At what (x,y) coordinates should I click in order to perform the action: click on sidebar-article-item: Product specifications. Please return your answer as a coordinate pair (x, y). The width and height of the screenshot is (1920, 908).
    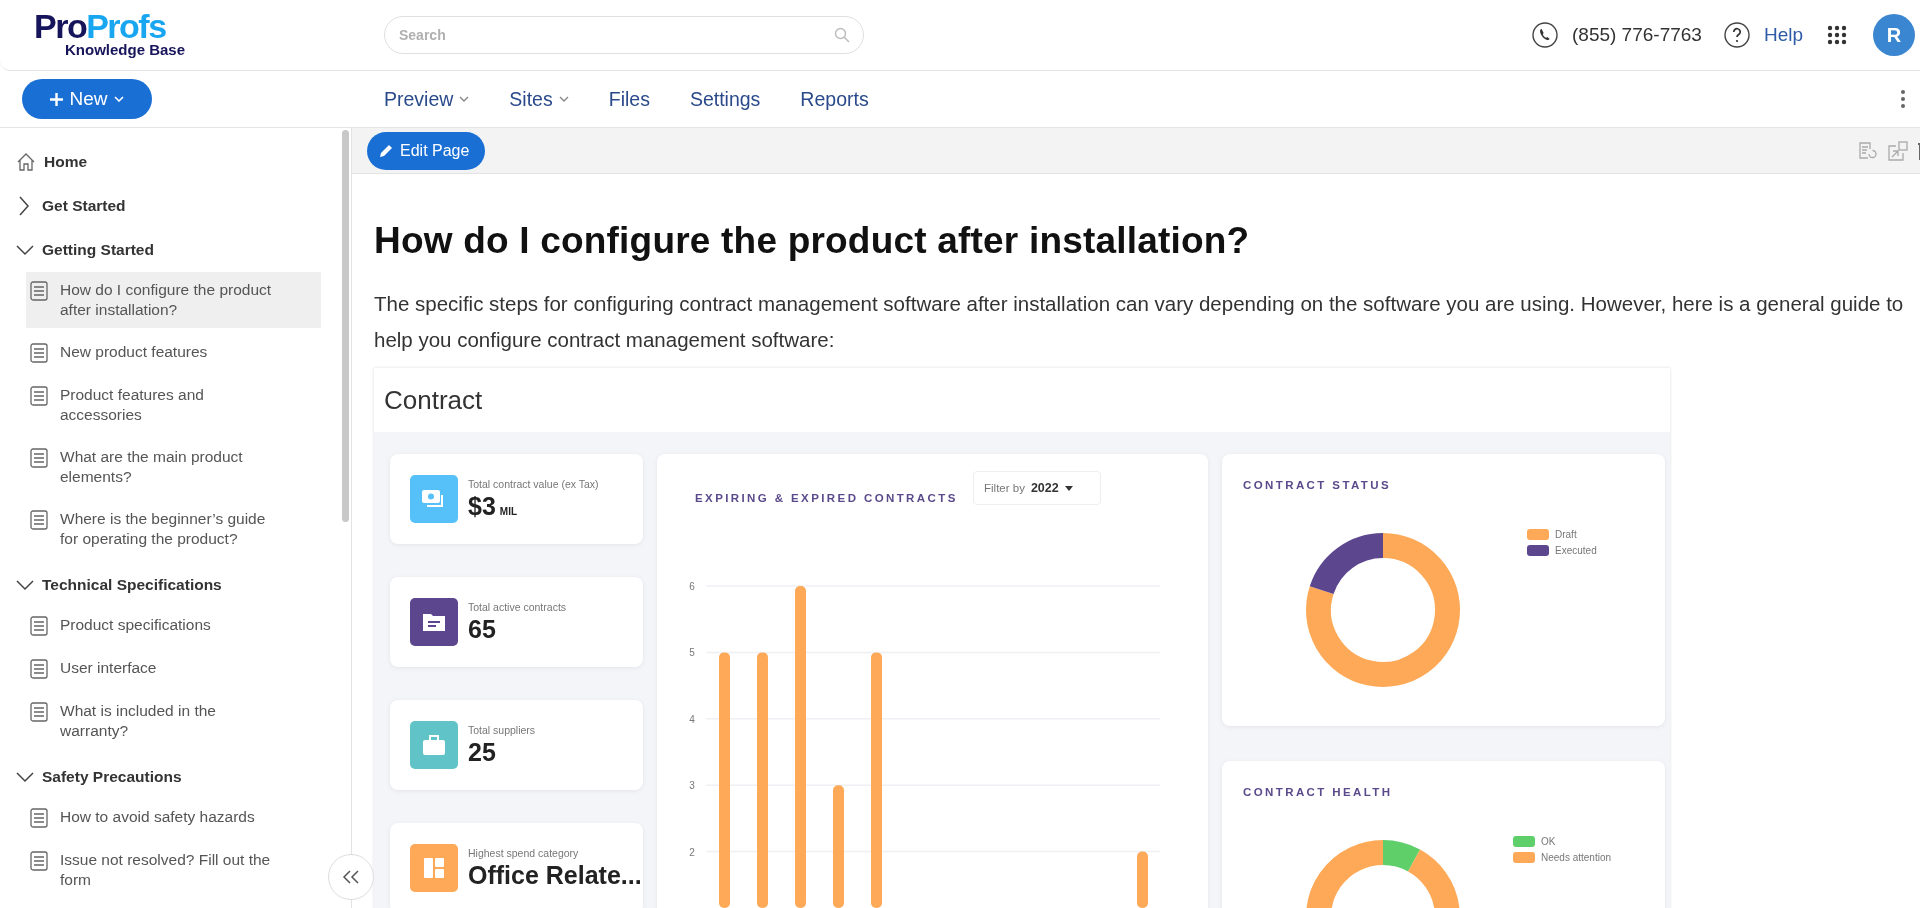
    Looking at the image, I should click on (173, 625).